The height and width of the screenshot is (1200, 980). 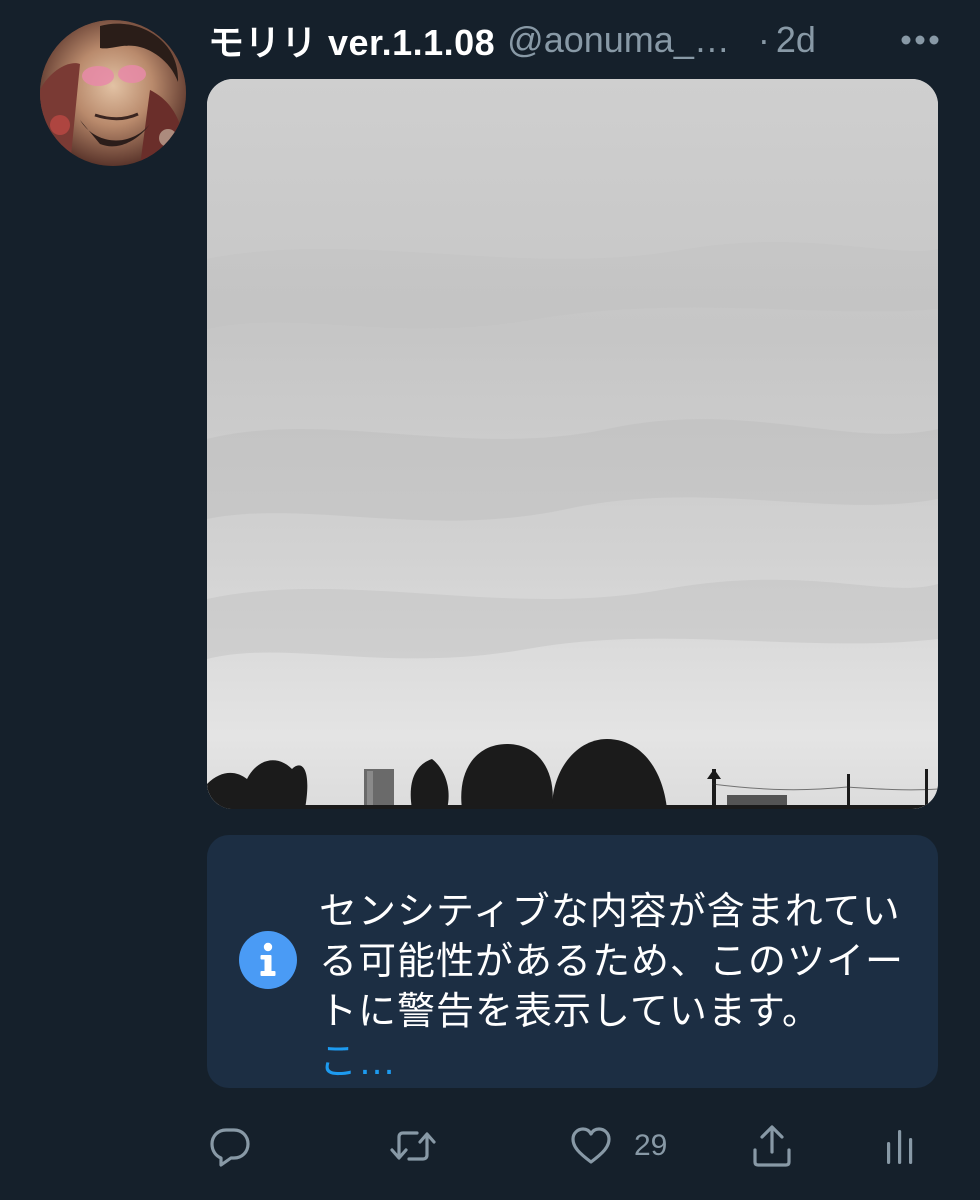 I want to click on reply-icon, so click(x=230, y=1147).